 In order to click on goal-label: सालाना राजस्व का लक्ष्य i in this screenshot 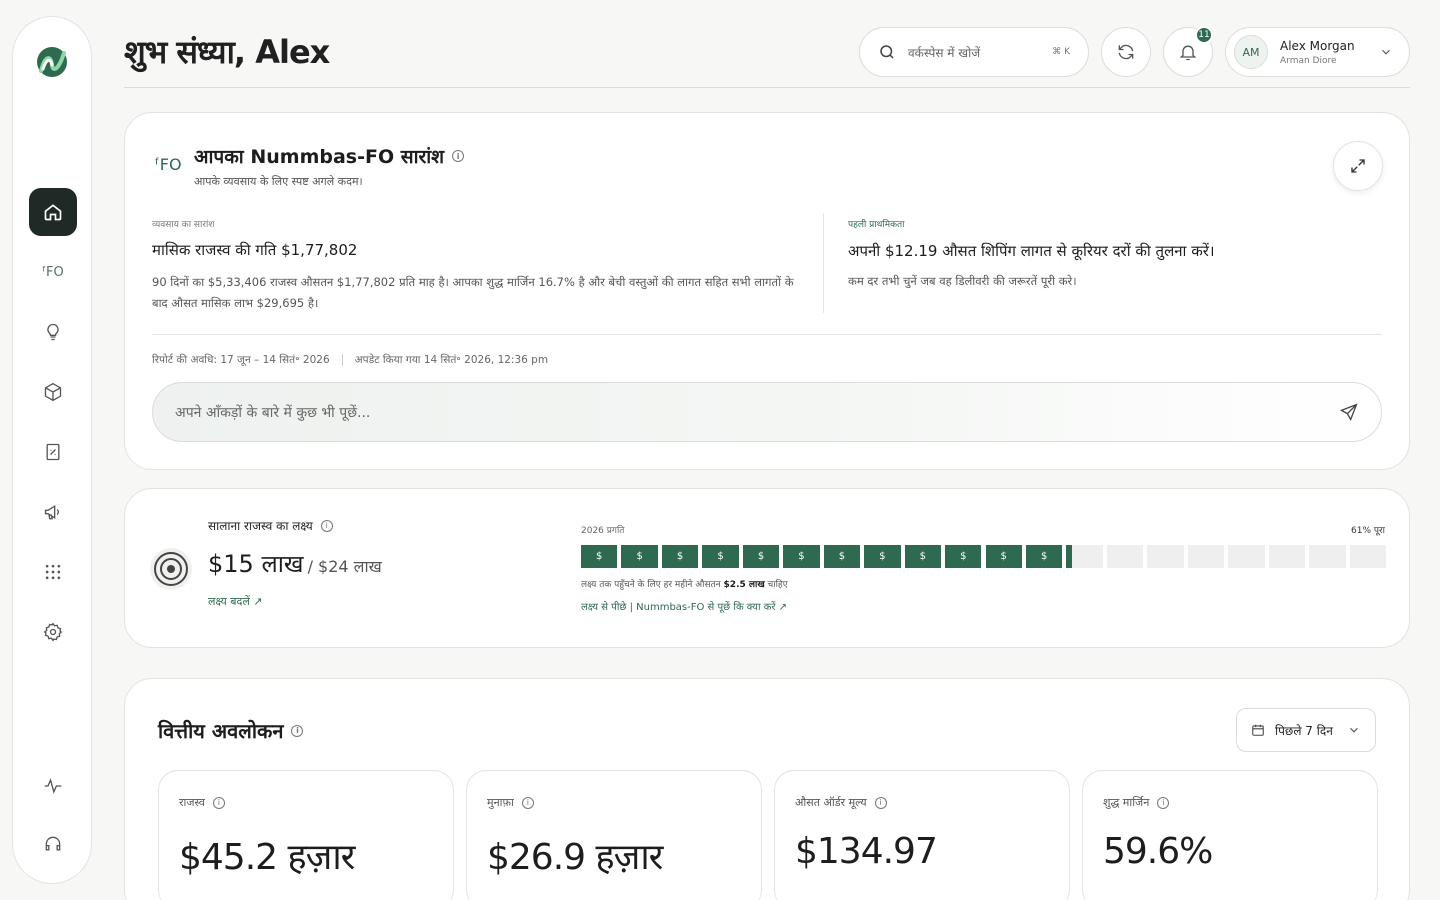, I will do `click(270, 525)`.